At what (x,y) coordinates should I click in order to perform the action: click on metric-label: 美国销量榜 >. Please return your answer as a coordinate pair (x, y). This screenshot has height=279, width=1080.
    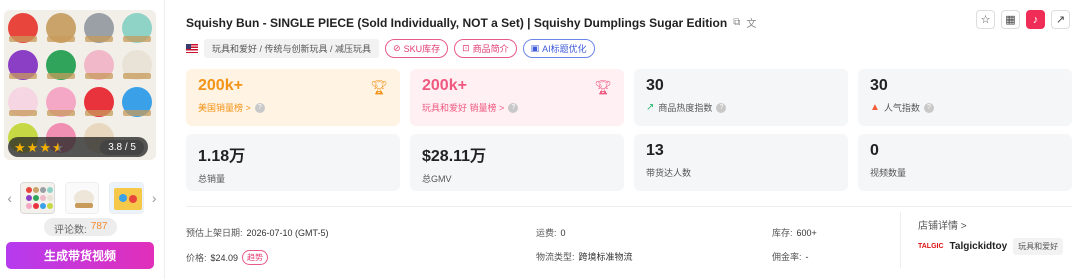
    Looking at the image, I should click on (224, 108).